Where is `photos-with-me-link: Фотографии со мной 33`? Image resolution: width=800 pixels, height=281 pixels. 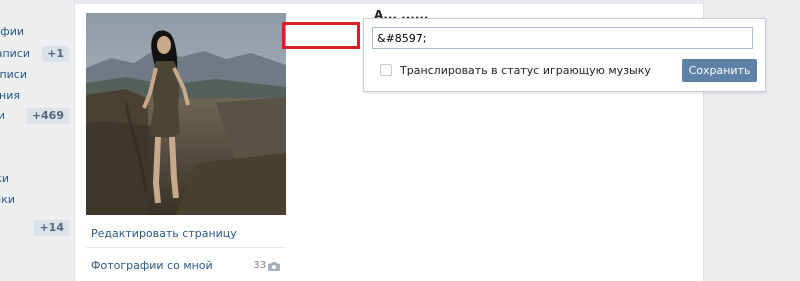
photos-with-me-link: Фотографии со мной 33 is located at coordinates (186, 266).